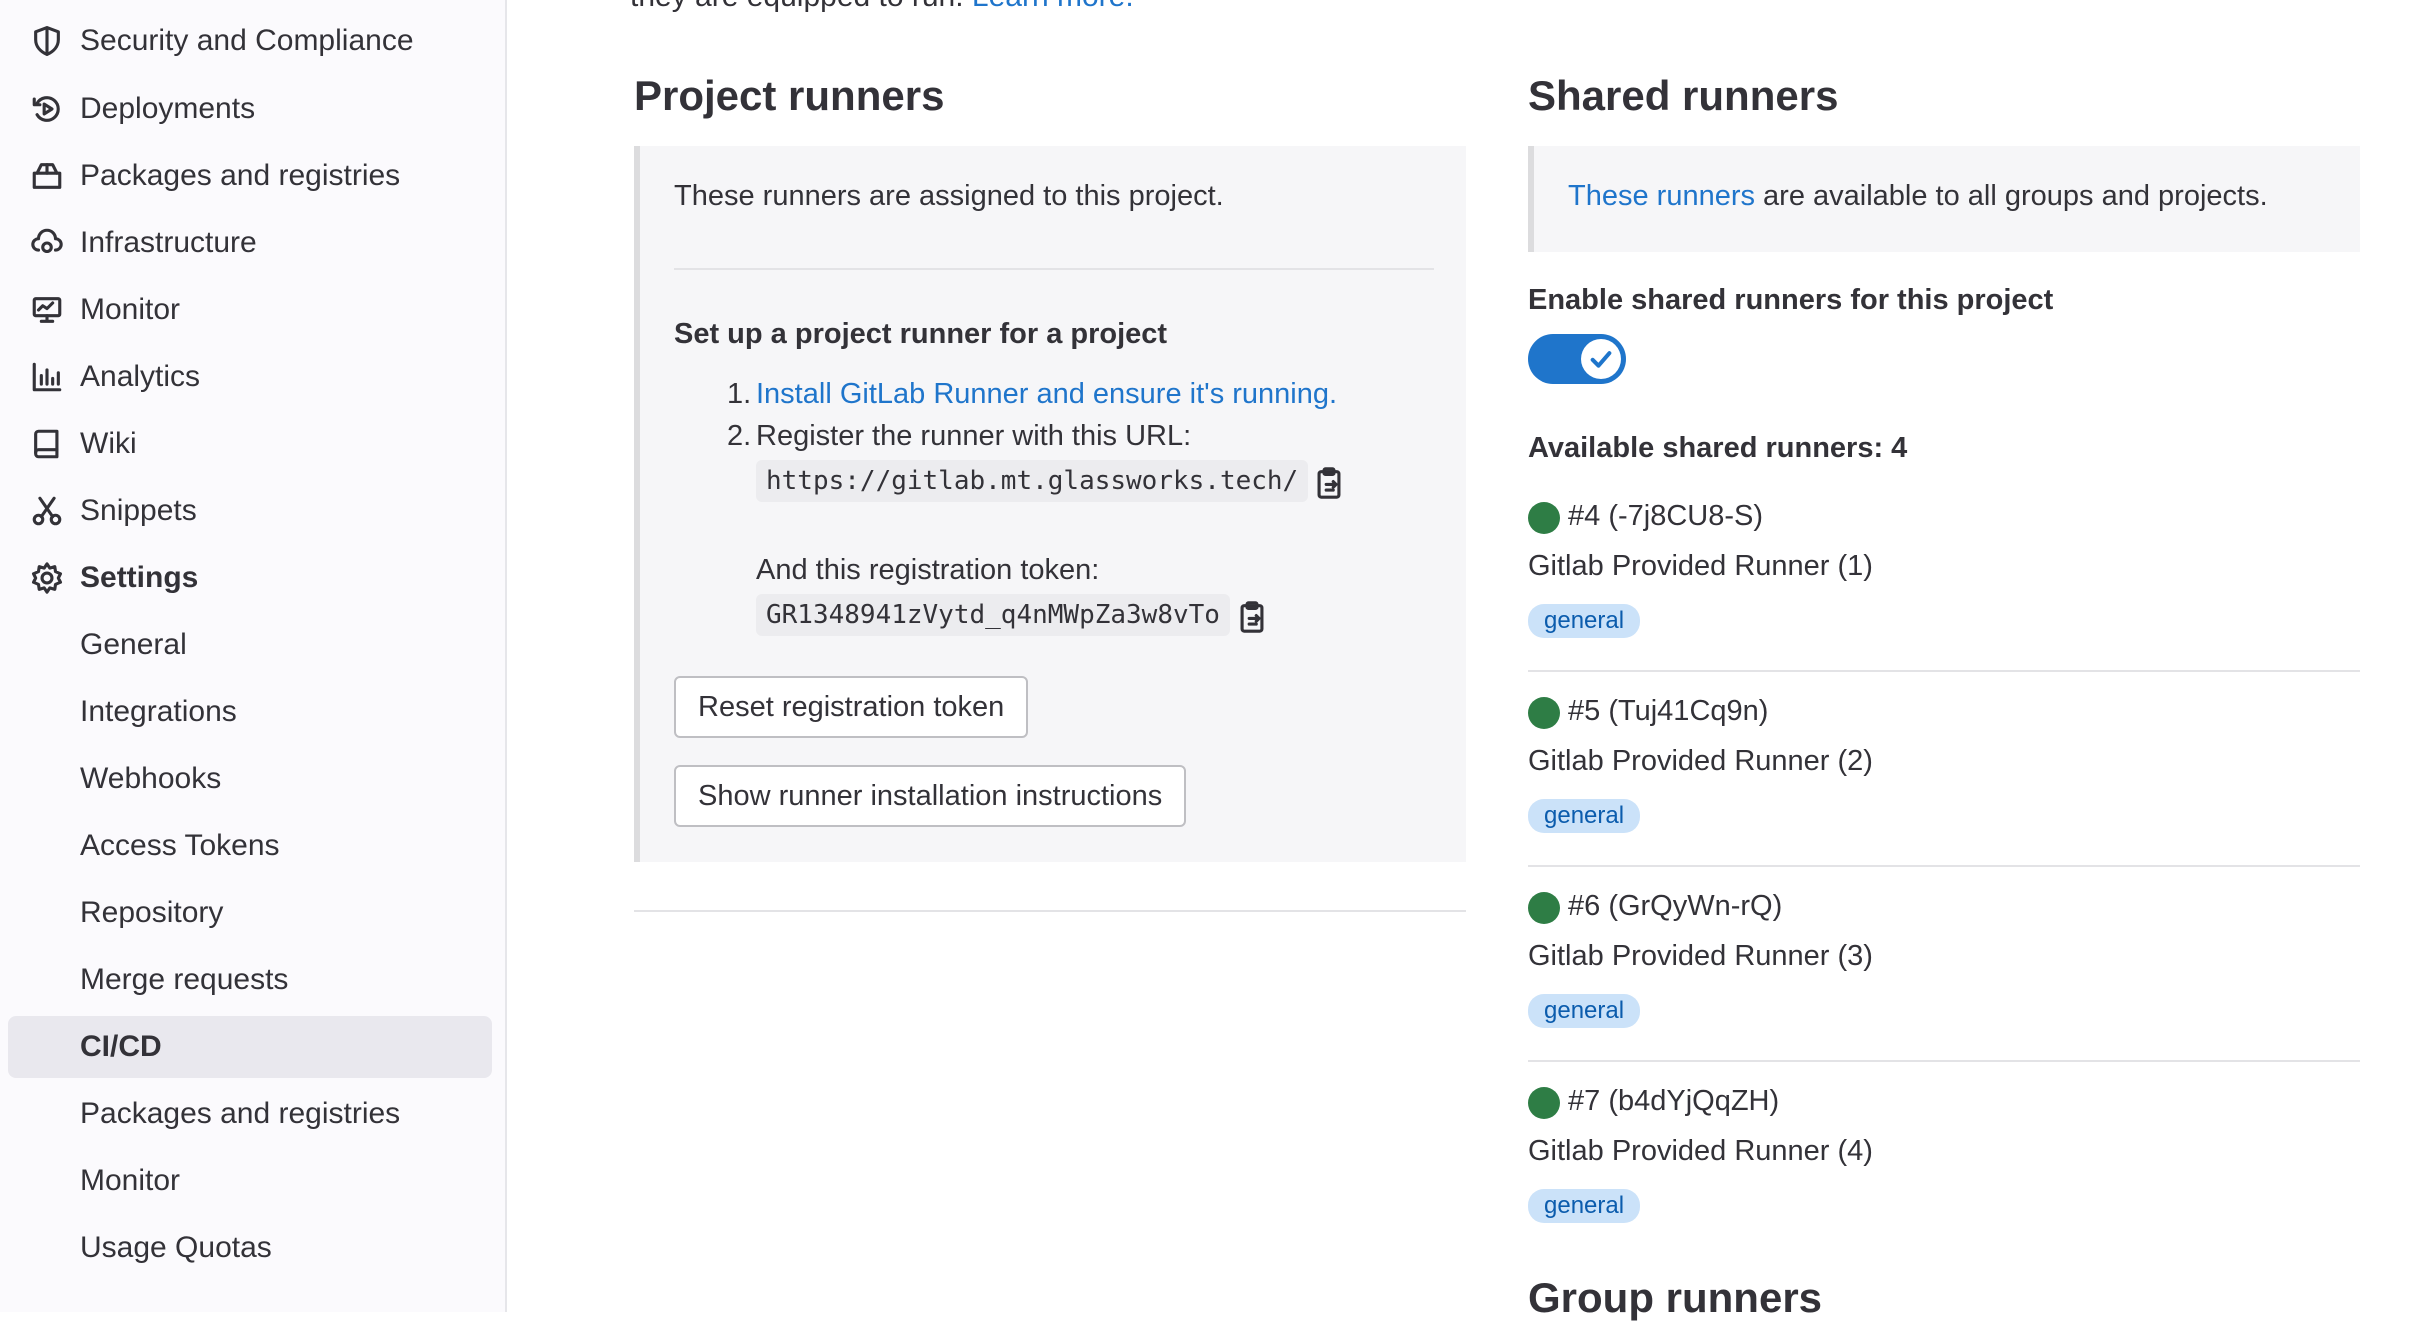 The height and width of the screenshot is (1322, 2412). I want to click on sidebar-subitem-cicd: CI/CD, so click(250, 1047).